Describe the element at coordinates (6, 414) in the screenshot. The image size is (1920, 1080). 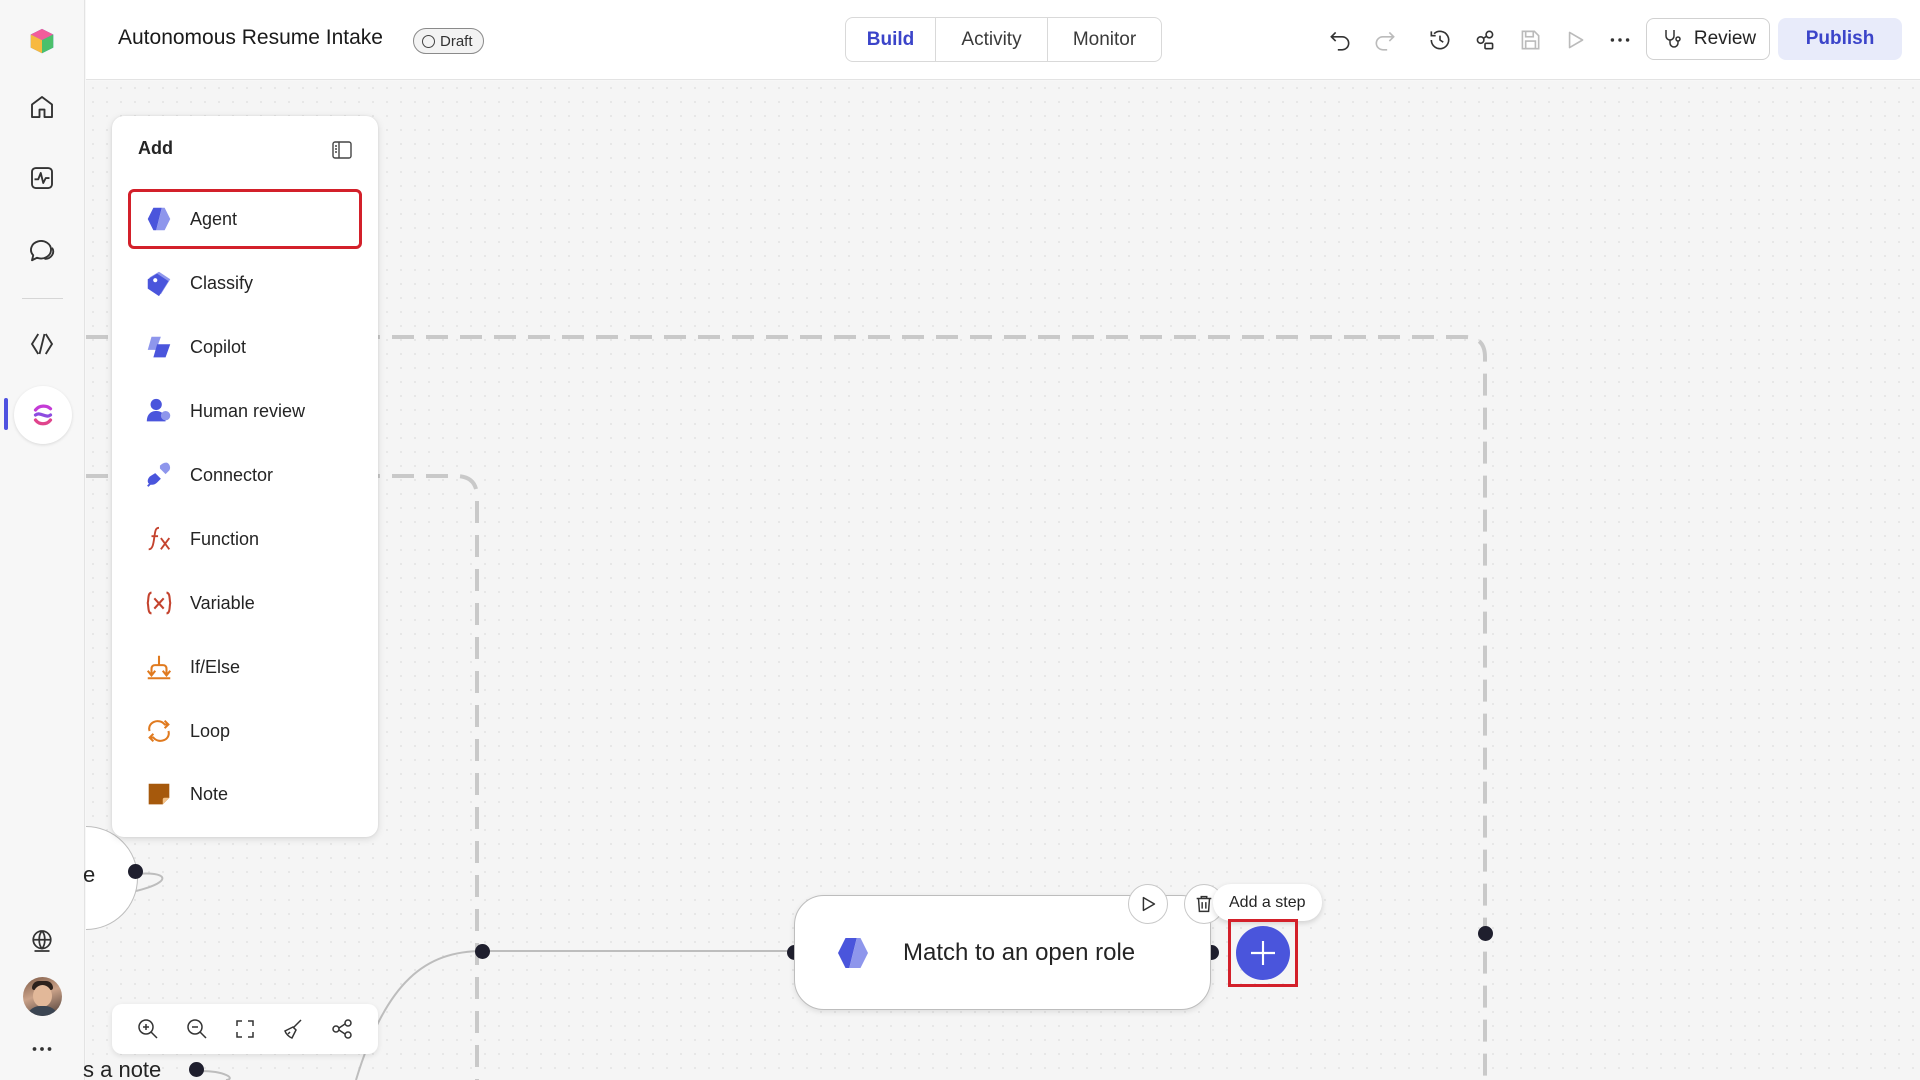
I see `rail-active-indicator` at that location.